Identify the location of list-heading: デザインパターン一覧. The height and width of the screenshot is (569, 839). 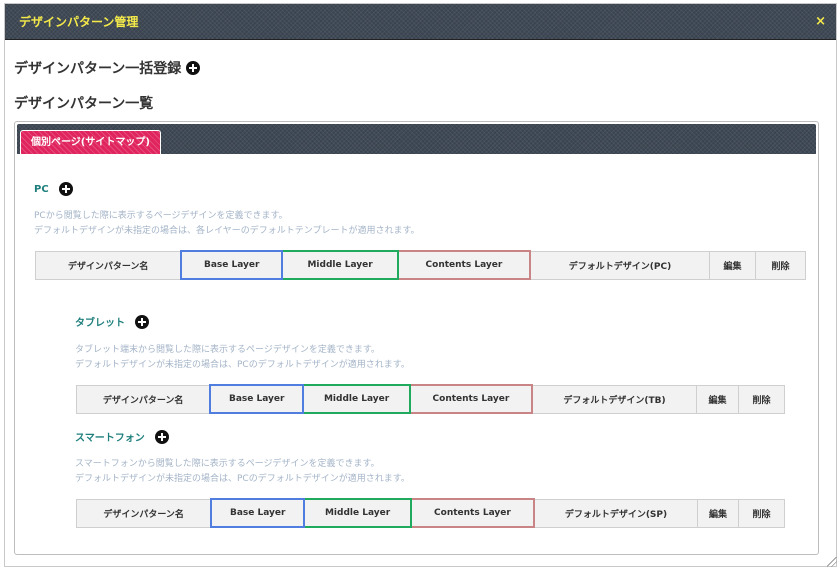
(83, 103).